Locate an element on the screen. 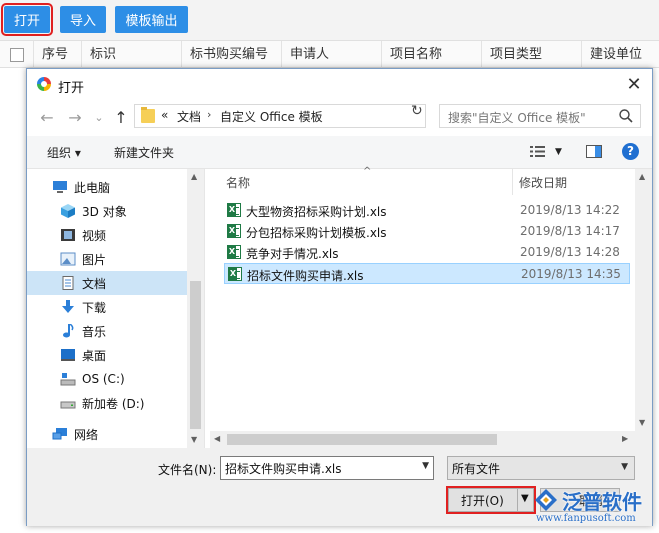  search-icon is located at coordinates (626, 116).